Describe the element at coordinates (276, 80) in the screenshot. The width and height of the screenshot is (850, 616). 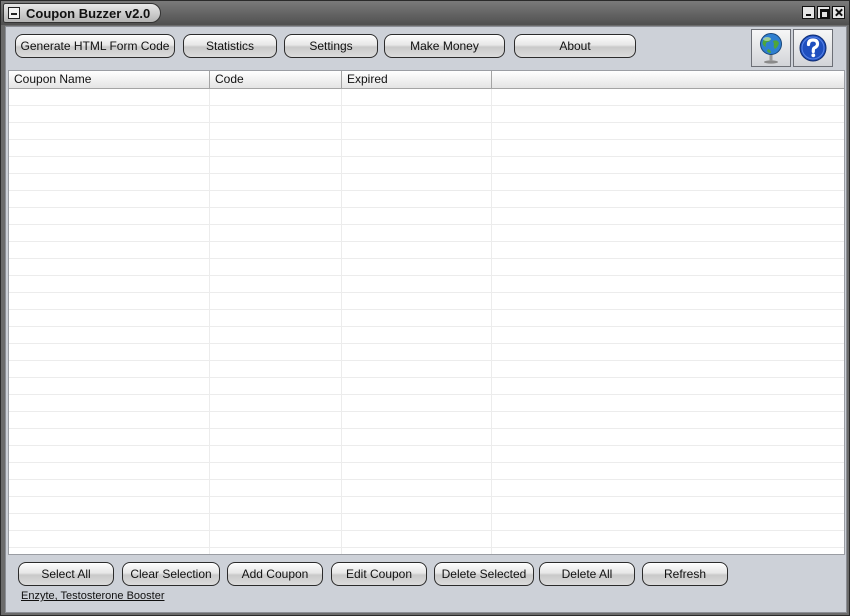
I see `column-header-code: Code` at that location.